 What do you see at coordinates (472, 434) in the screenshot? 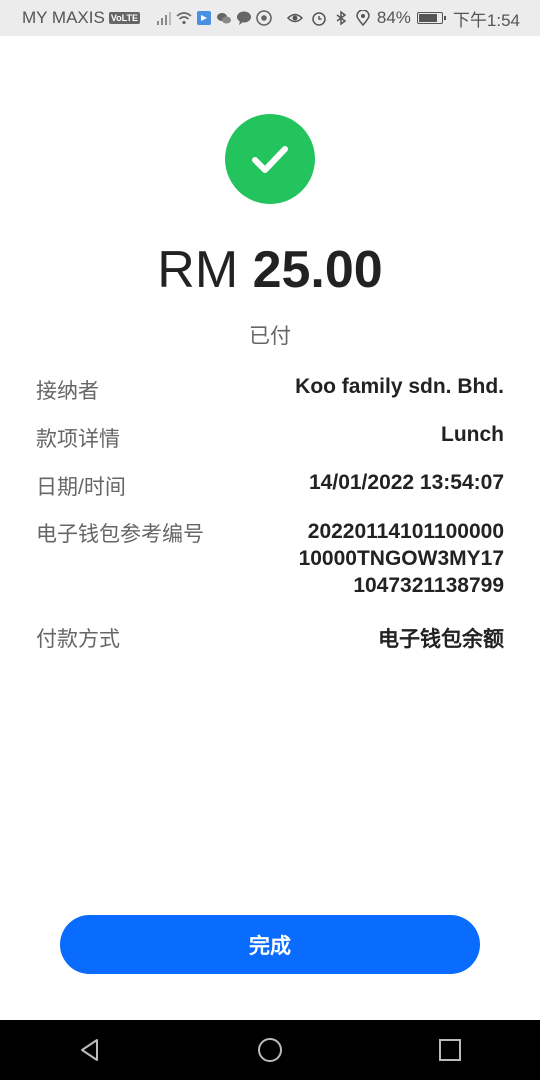
I see `detail-value: Lunch` at bounding box center [472, 434].